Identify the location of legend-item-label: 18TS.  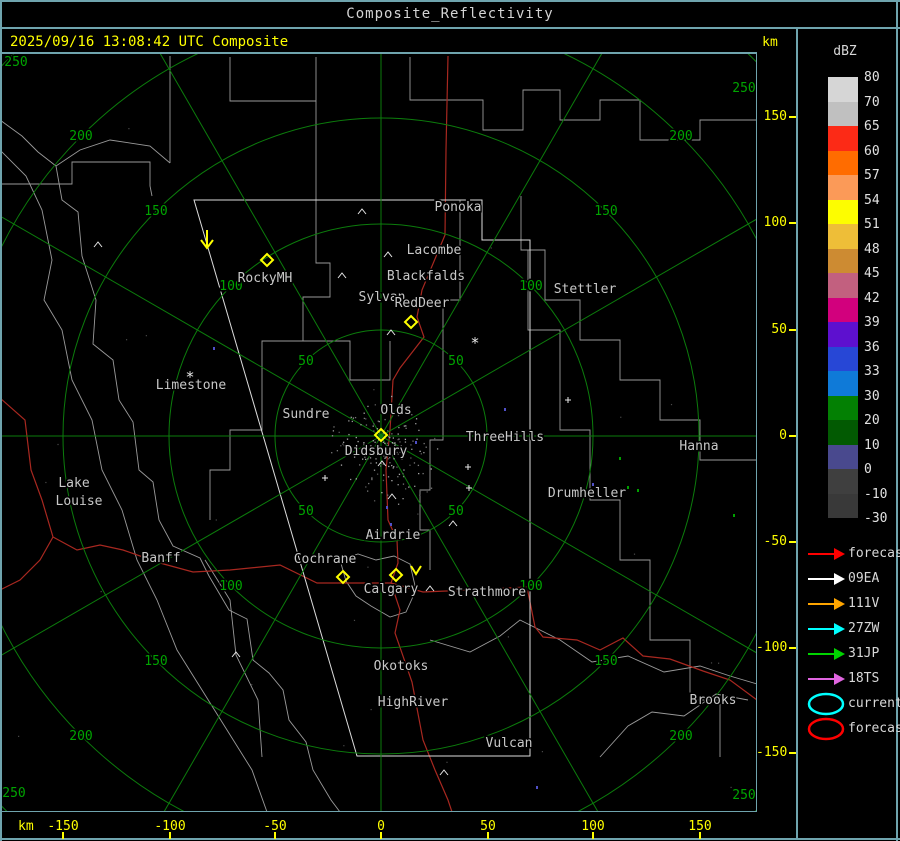
(864, 678).